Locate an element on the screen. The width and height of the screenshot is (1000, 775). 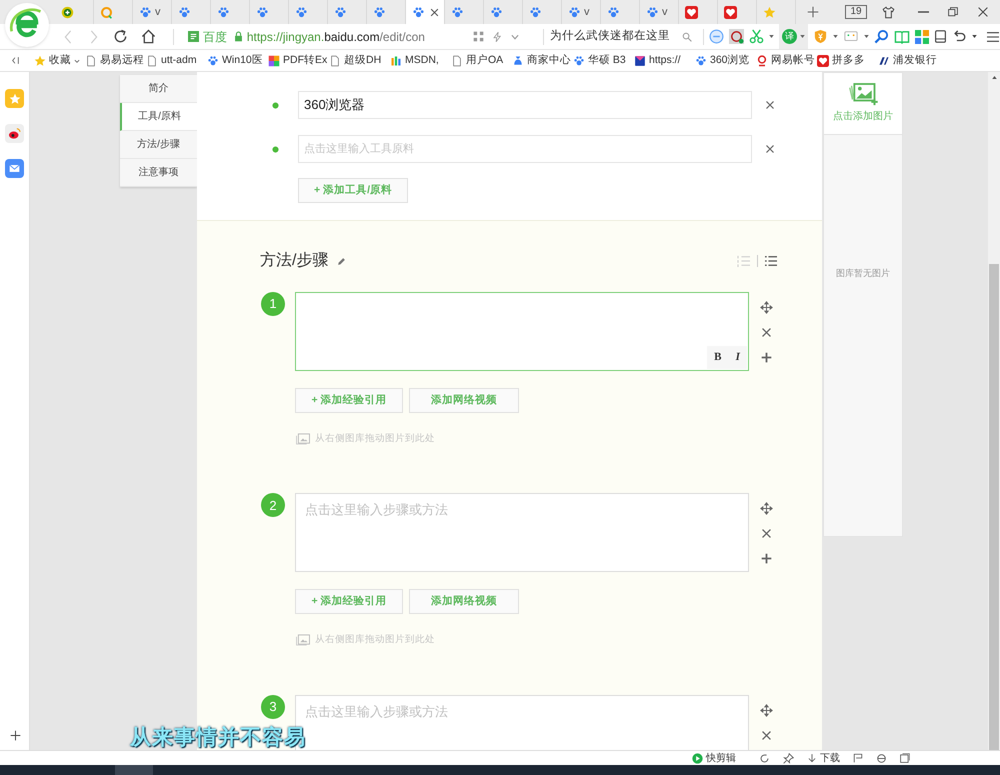
pin-icon is located at coordinates (788, 758).